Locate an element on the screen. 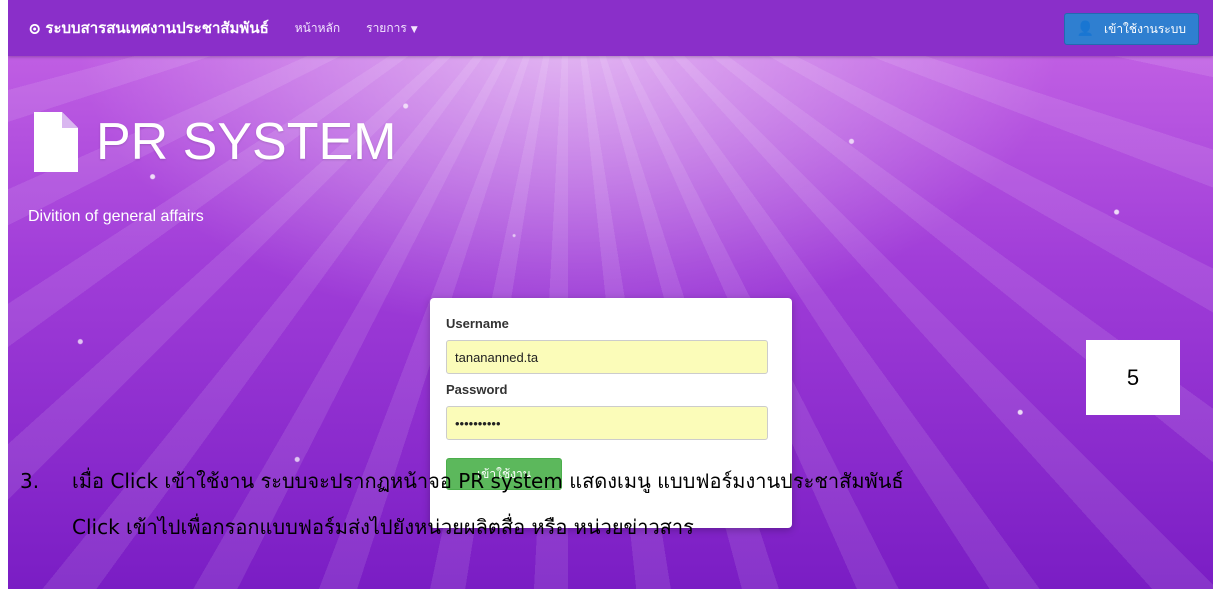 The width and height of the screenshot is (1222, 589). page-number-box: 5 is located at coordinates (1133, 377).